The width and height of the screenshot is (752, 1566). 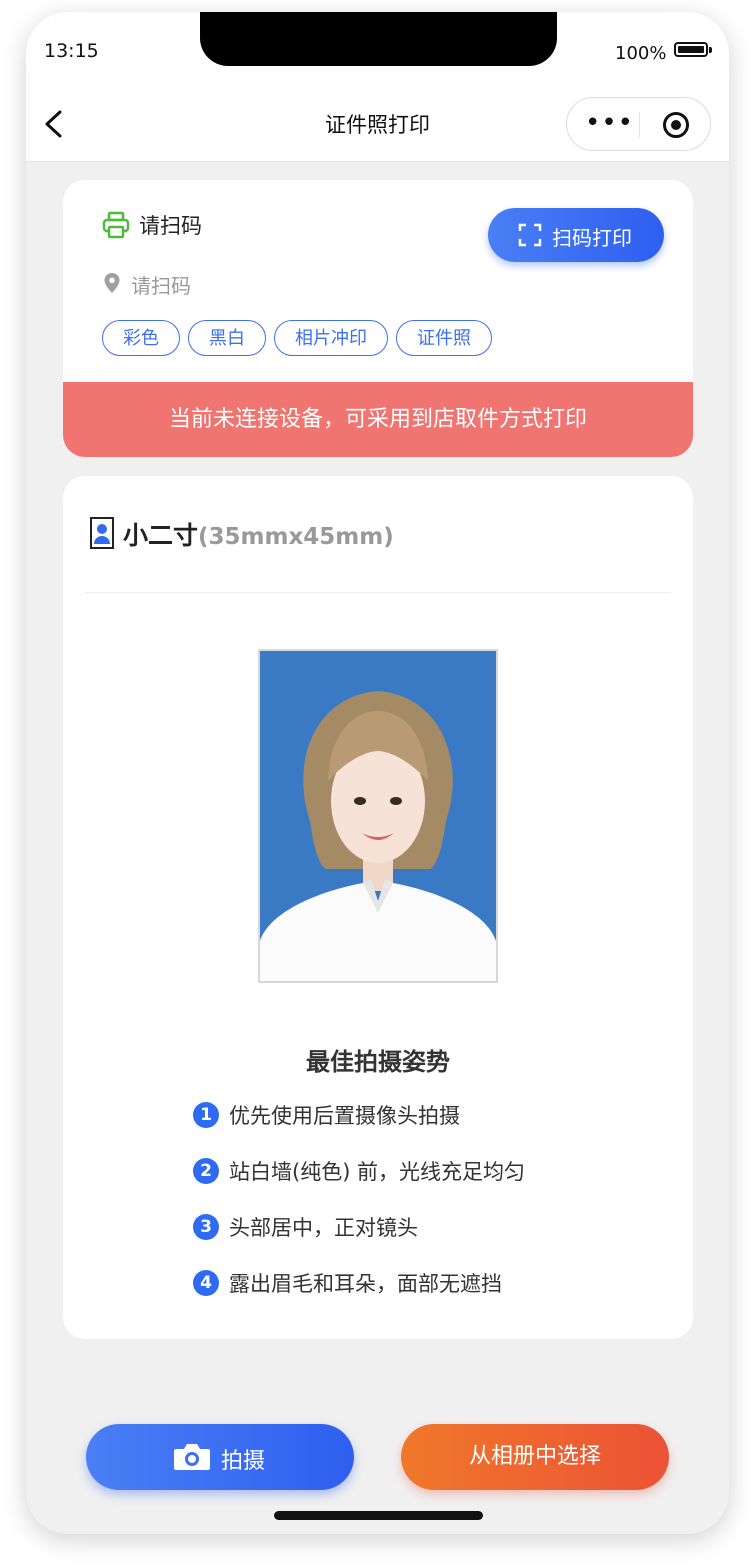 What do you see at coordinates (378, 592) in the screenshot?
I see `section-divider` at bounding box center [378, 592].